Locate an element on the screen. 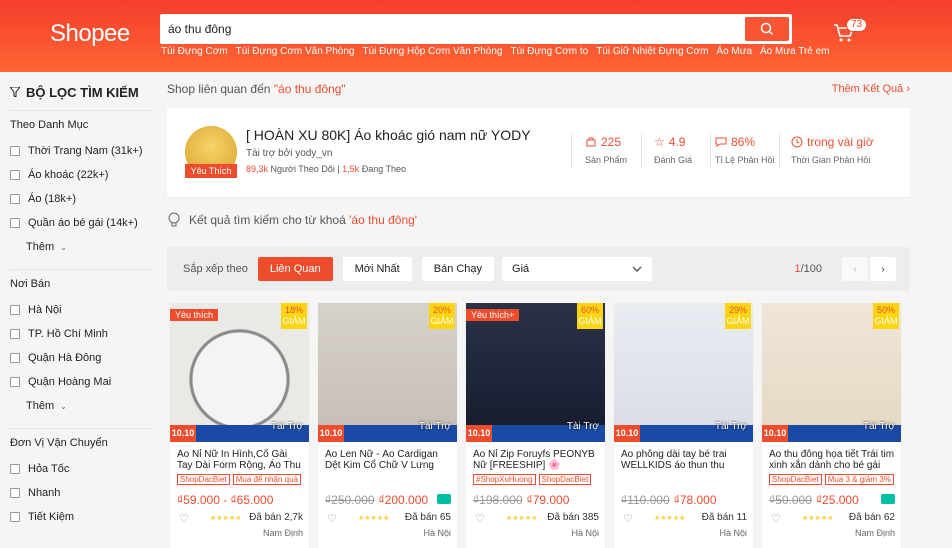 This screenshot has height=548, width=952. category-option: Thời Trang Nam (31k+) is located at coordinates (81, 151).